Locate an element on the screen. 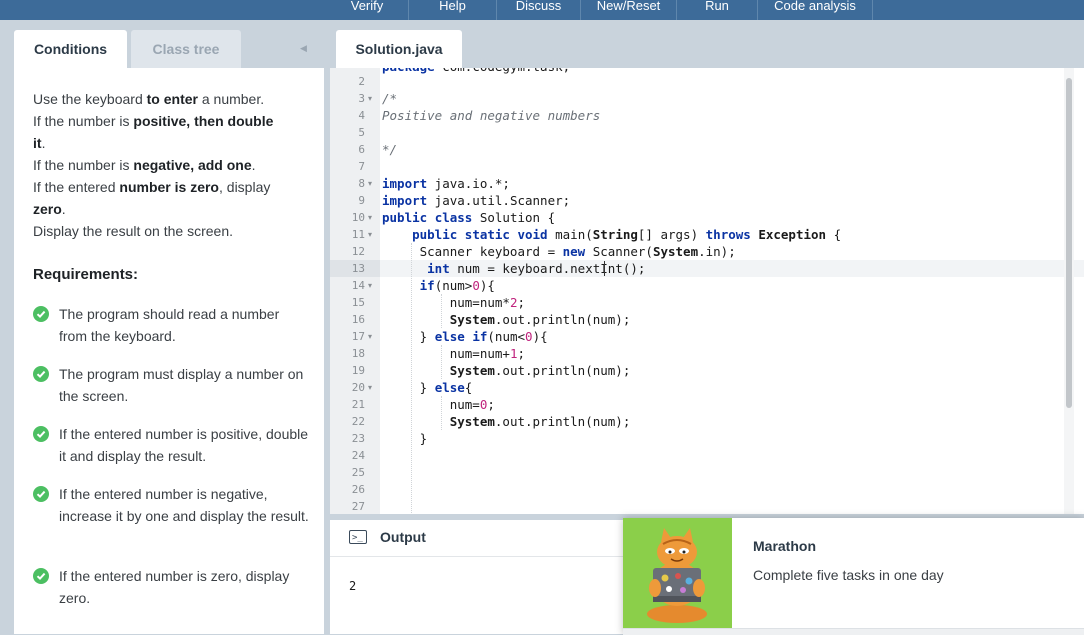 The height and width of the screenshot is (635, 1084). line-number: 23 is located at coordinates (358, 438).